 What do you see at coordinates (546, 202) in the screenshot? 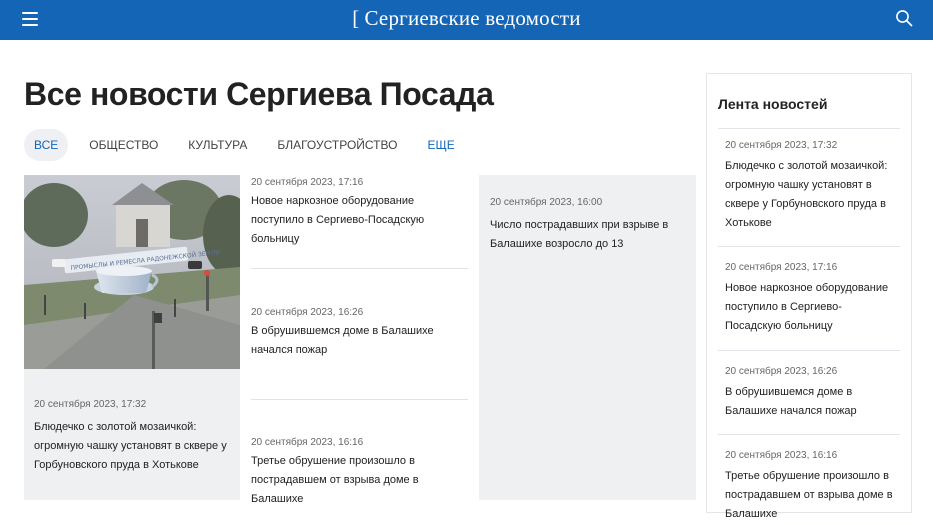
I see `highlight-news-date: 20 сентября 2023, 16:00` at bounding box center [546, 202].